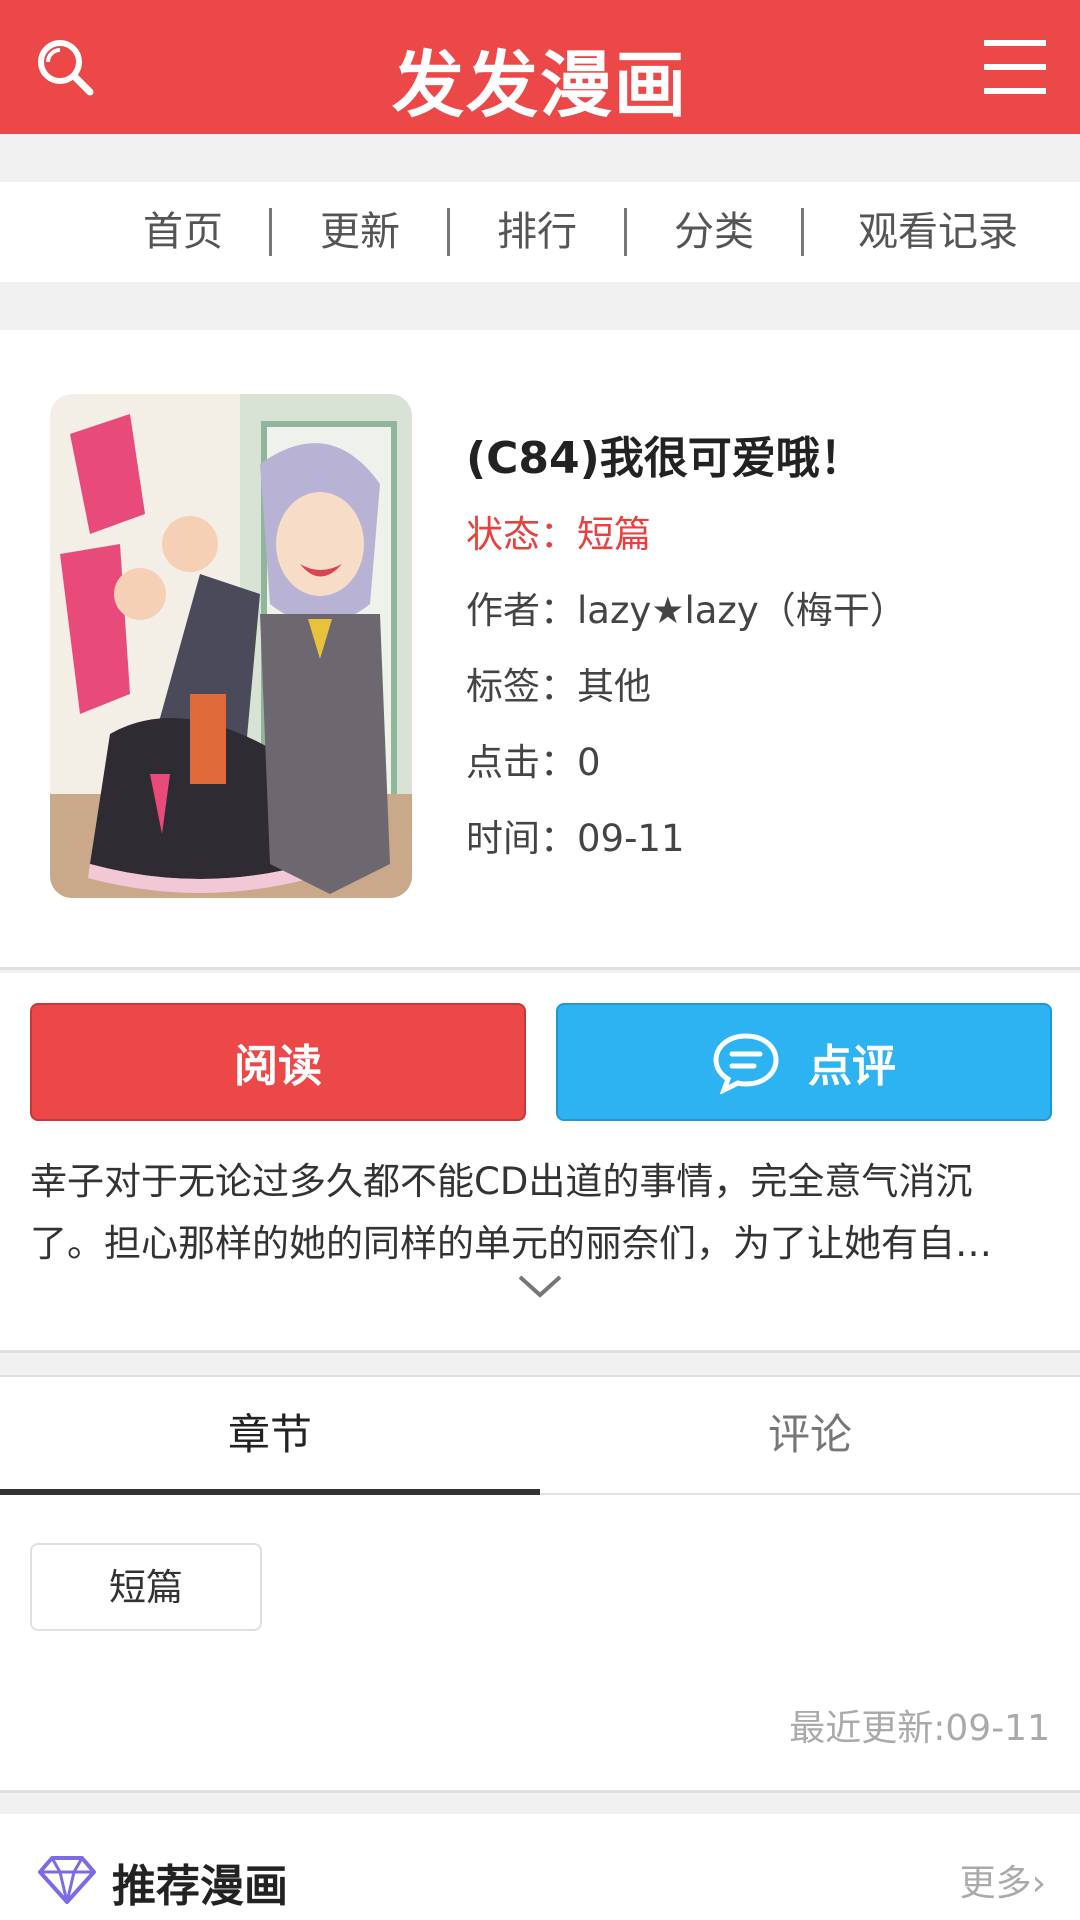 Image resolution: width=1080 pixels, height=1920 pixels. Describe the element at coordinates (686, 610) in the screenshot. I see `comic-author: 作者：lazy★lazy（梅干）` at that location.